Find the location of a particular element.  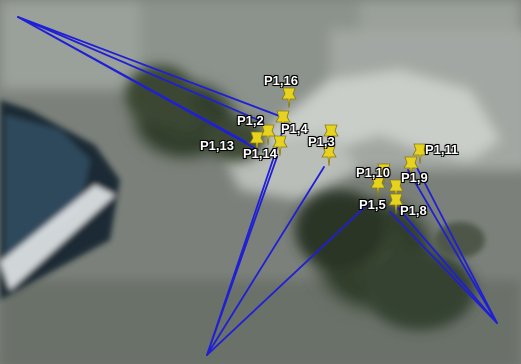

marker-label-p1-4: P1,4 is located at coordinates (294, 129).